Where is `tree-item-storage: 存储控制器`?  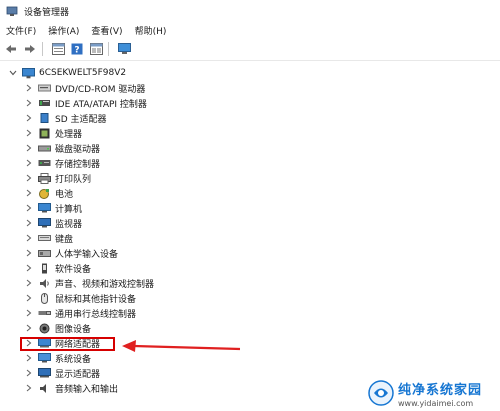
tree-item-storage: 存储控制器 is located at coordinates (62, 163).